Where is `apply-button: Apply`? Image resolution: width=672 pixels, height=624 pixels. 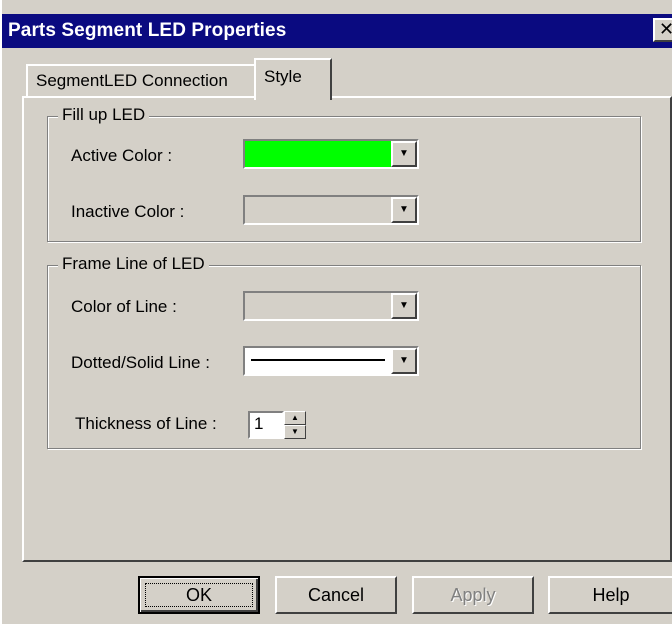
apply-button: Apply is located at coordinates (473, 595).